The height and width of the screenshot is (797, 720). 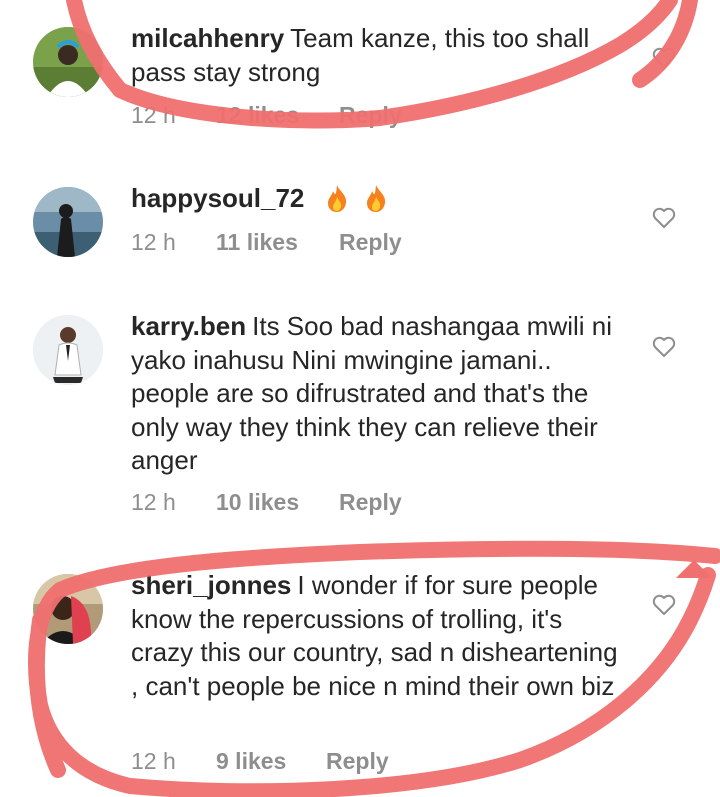 I want to click on annotation-stroke-bottom-left, so click(x=47, y=695).